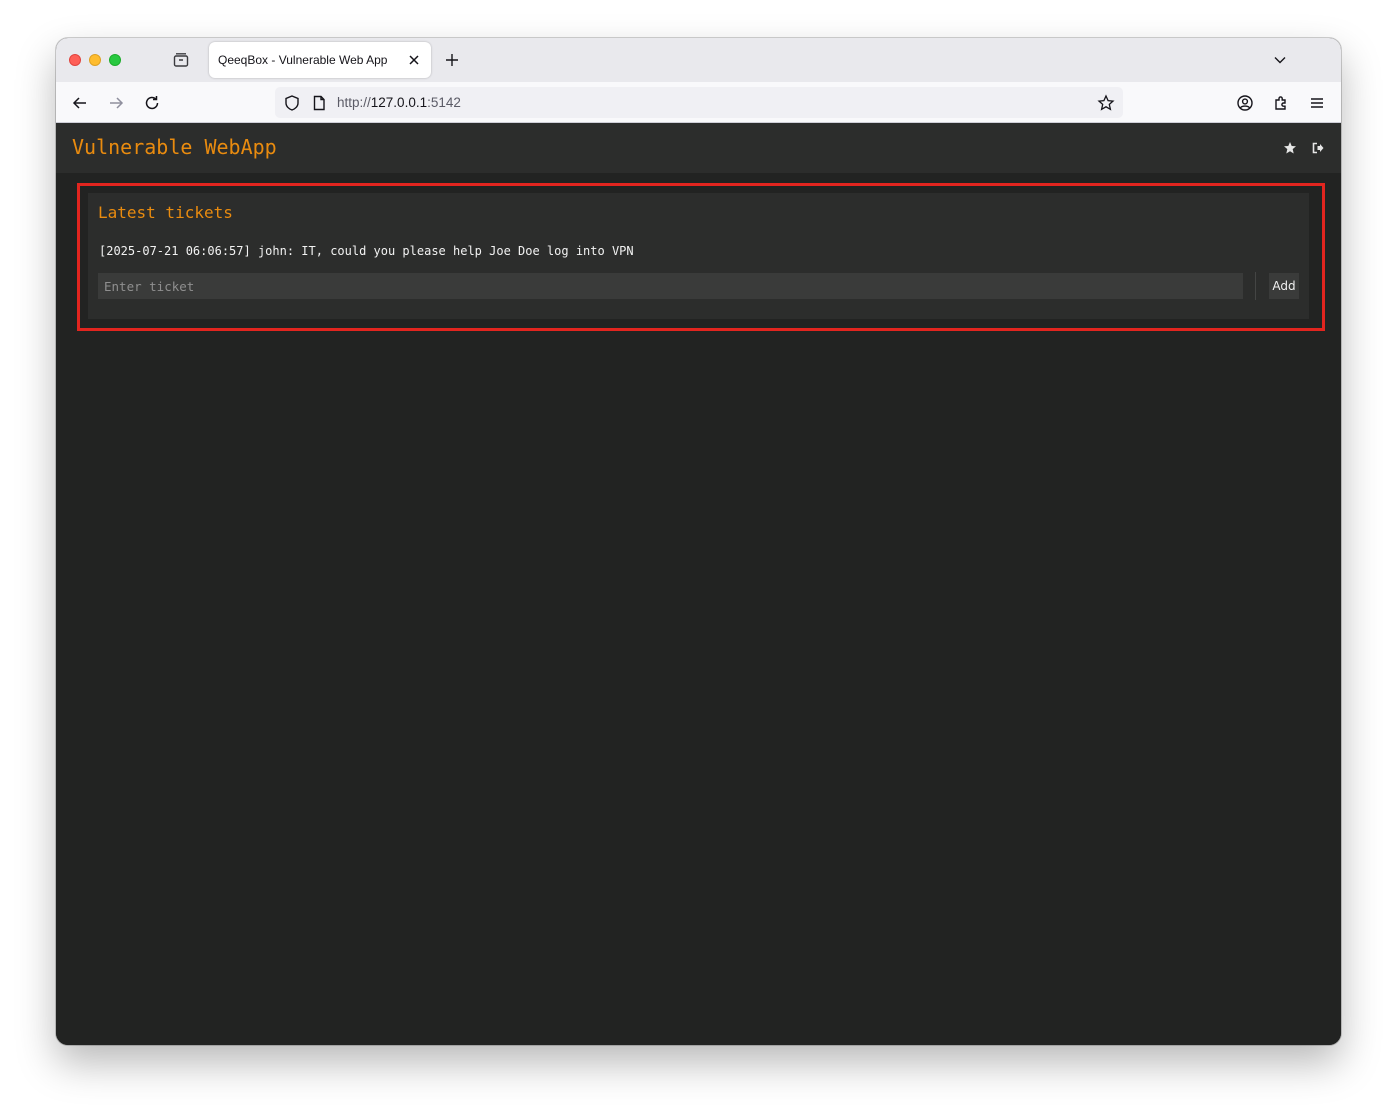  I want to click on url-bar: http://127.0.0.1:5142, so click(699, 102).